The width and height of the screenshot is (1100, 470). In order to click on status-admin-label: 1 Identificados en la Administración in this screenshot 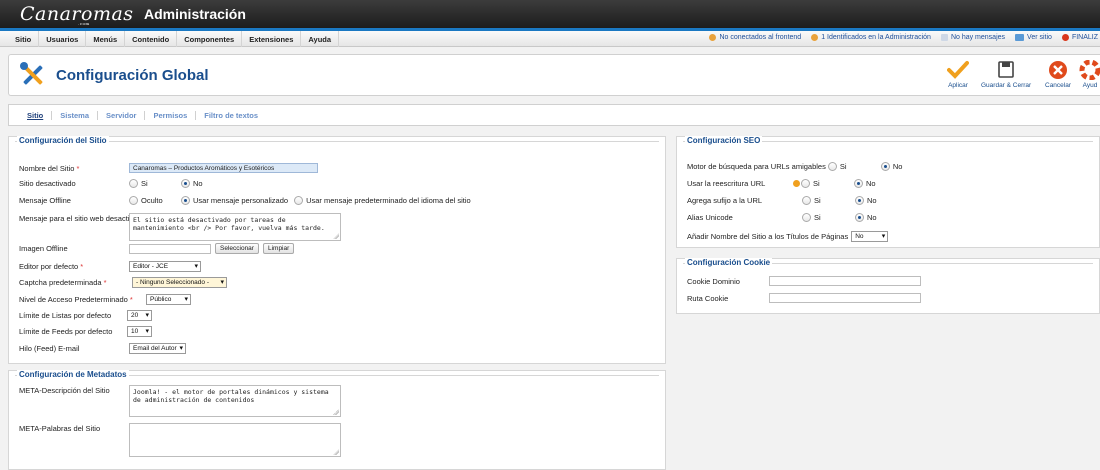, I will do `click(876, 37)`.